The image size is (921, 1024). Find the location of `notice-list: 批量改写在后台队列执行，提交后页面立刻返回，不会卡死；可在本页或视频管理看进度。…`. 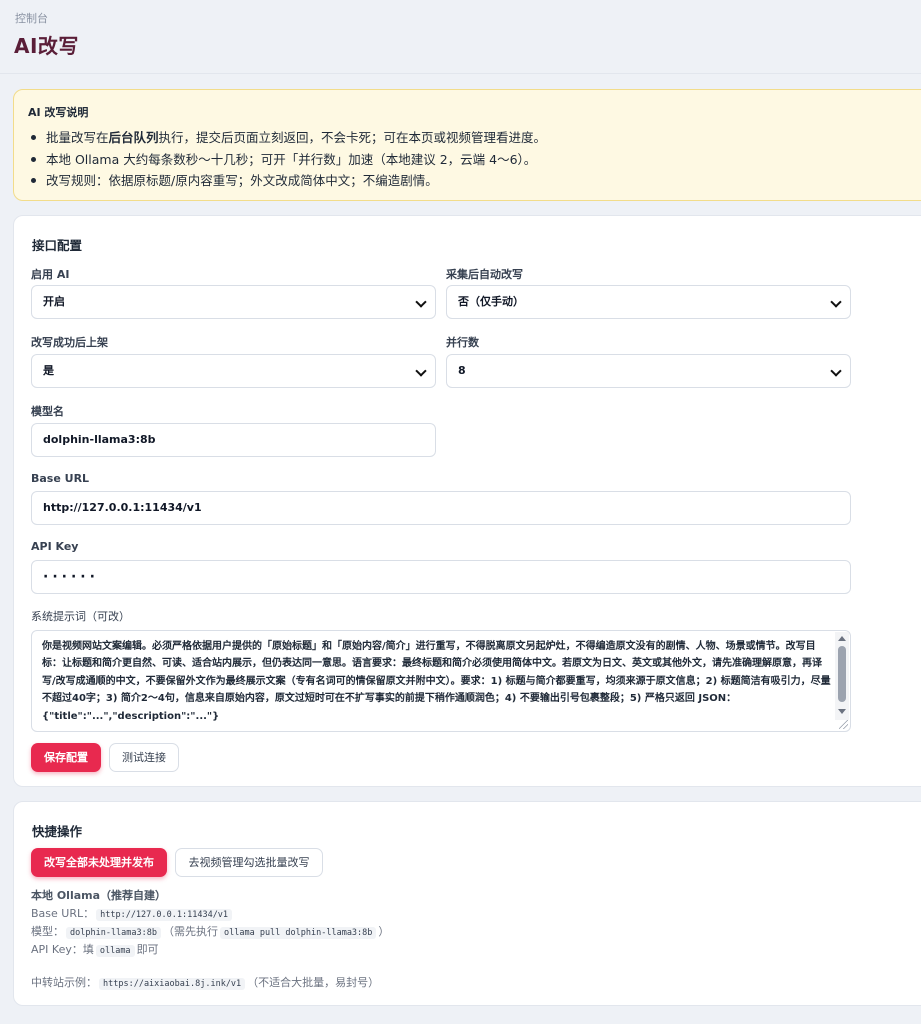

notice-list: 批量改写在后台队列执行，提交后页面立刻返回，不会卡死；可在本页或视频管理看进度。… is located at coordinates (287, 159).